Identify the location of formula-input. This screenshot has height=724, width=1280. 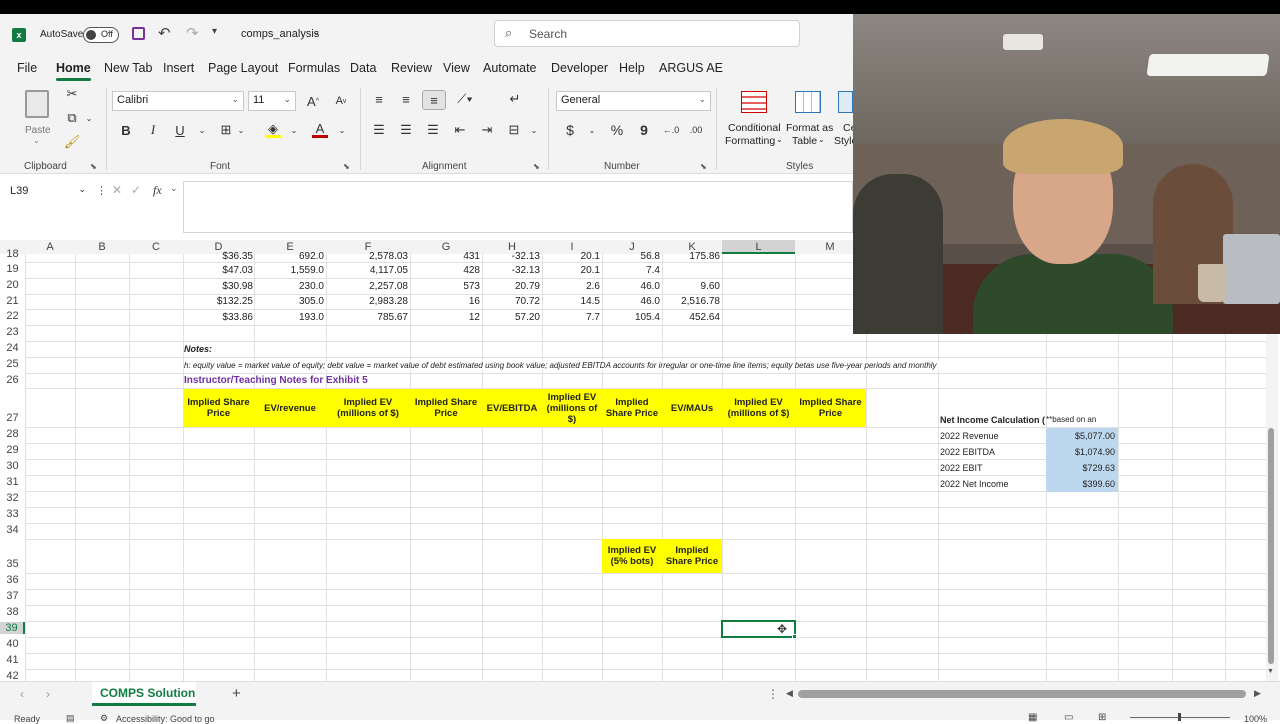
(518, 207).